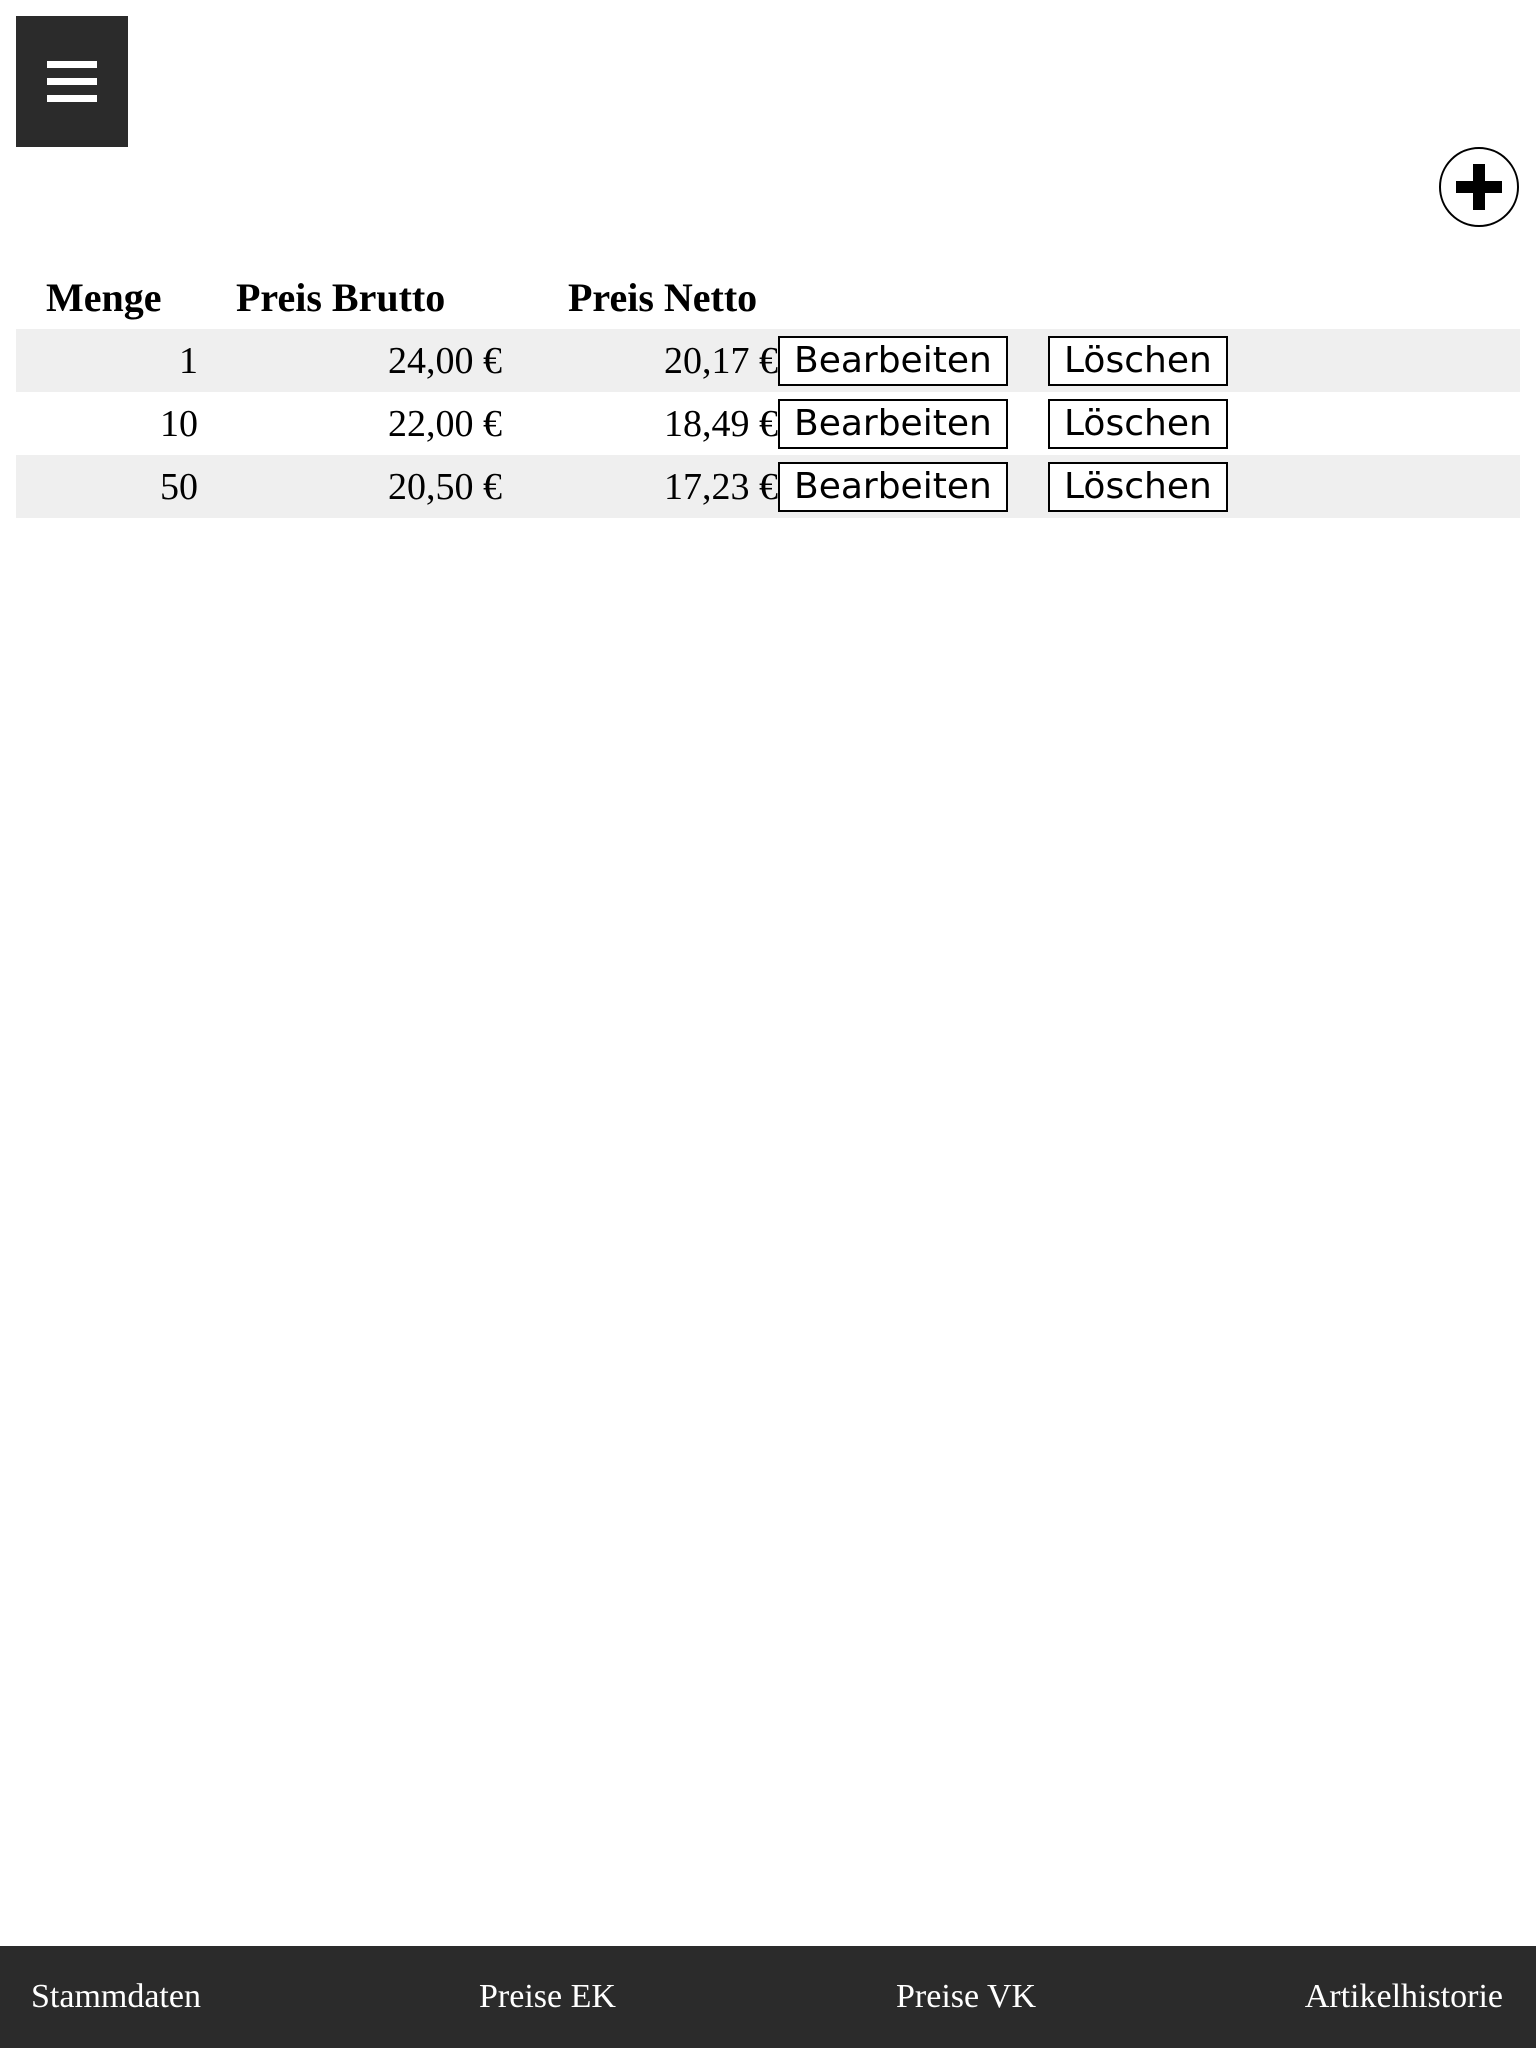 The height and width of the screenshot is (2048, 1536). I want to click on menu-button, so click(72, 81).